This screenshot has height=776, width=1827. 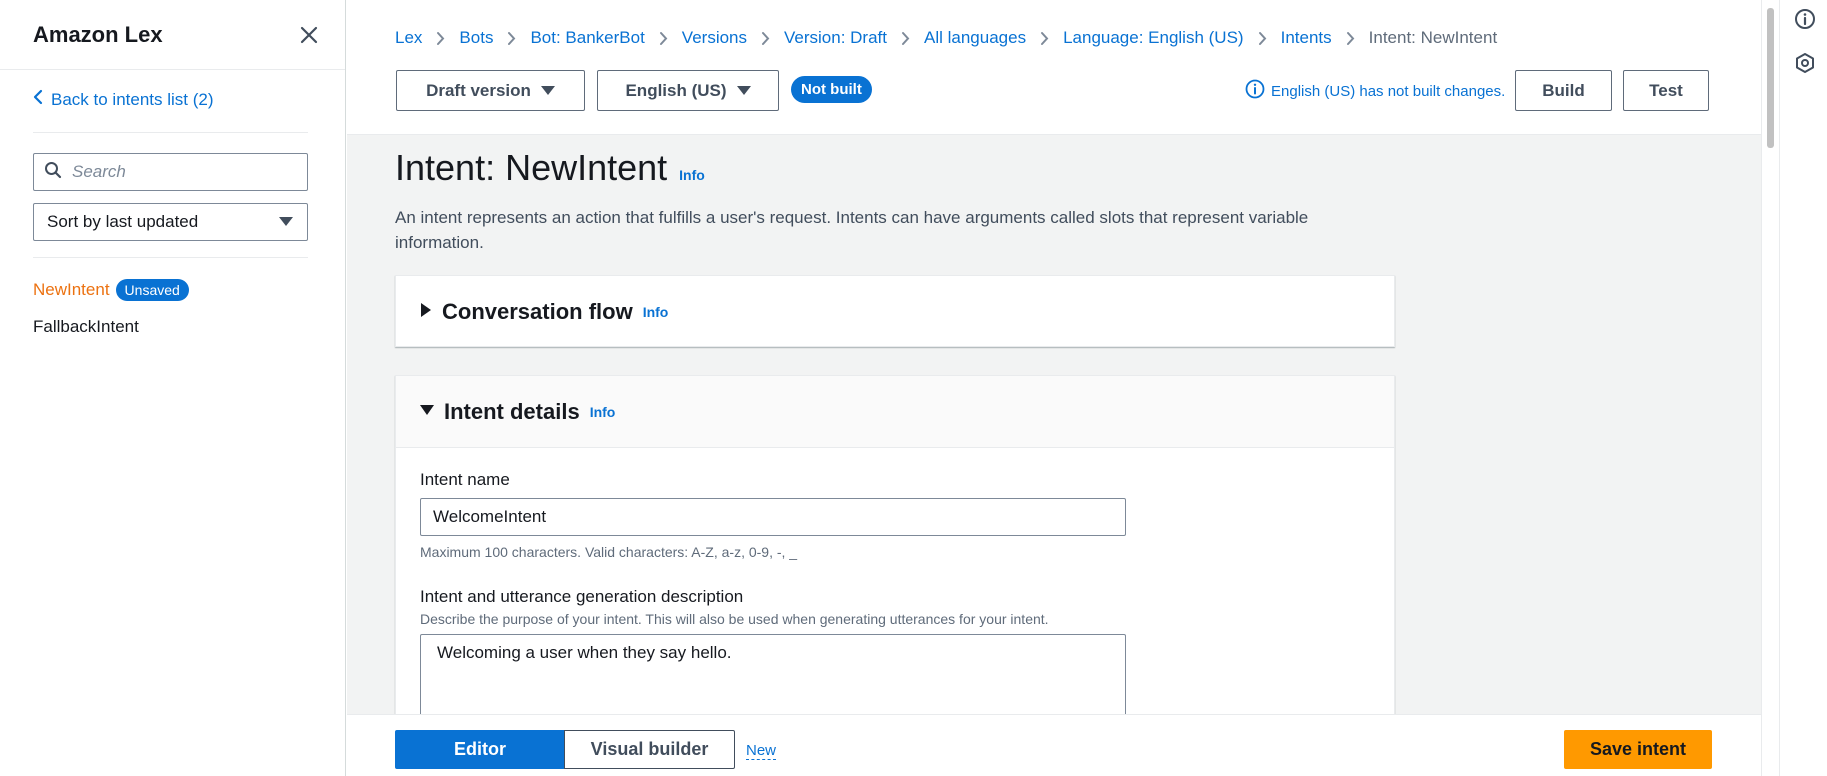 I want to click on intent-item-label: NewIntent, so click(x=71, y=289).